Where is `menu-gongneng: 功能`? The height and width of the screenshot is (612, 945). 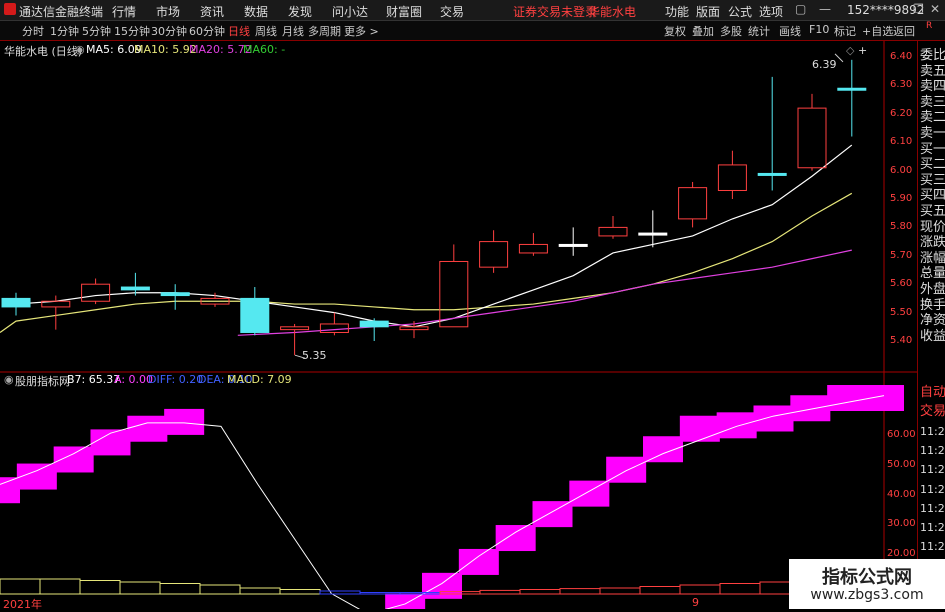
menu-gongneng: 功能 is located at coordinates (677, 11).